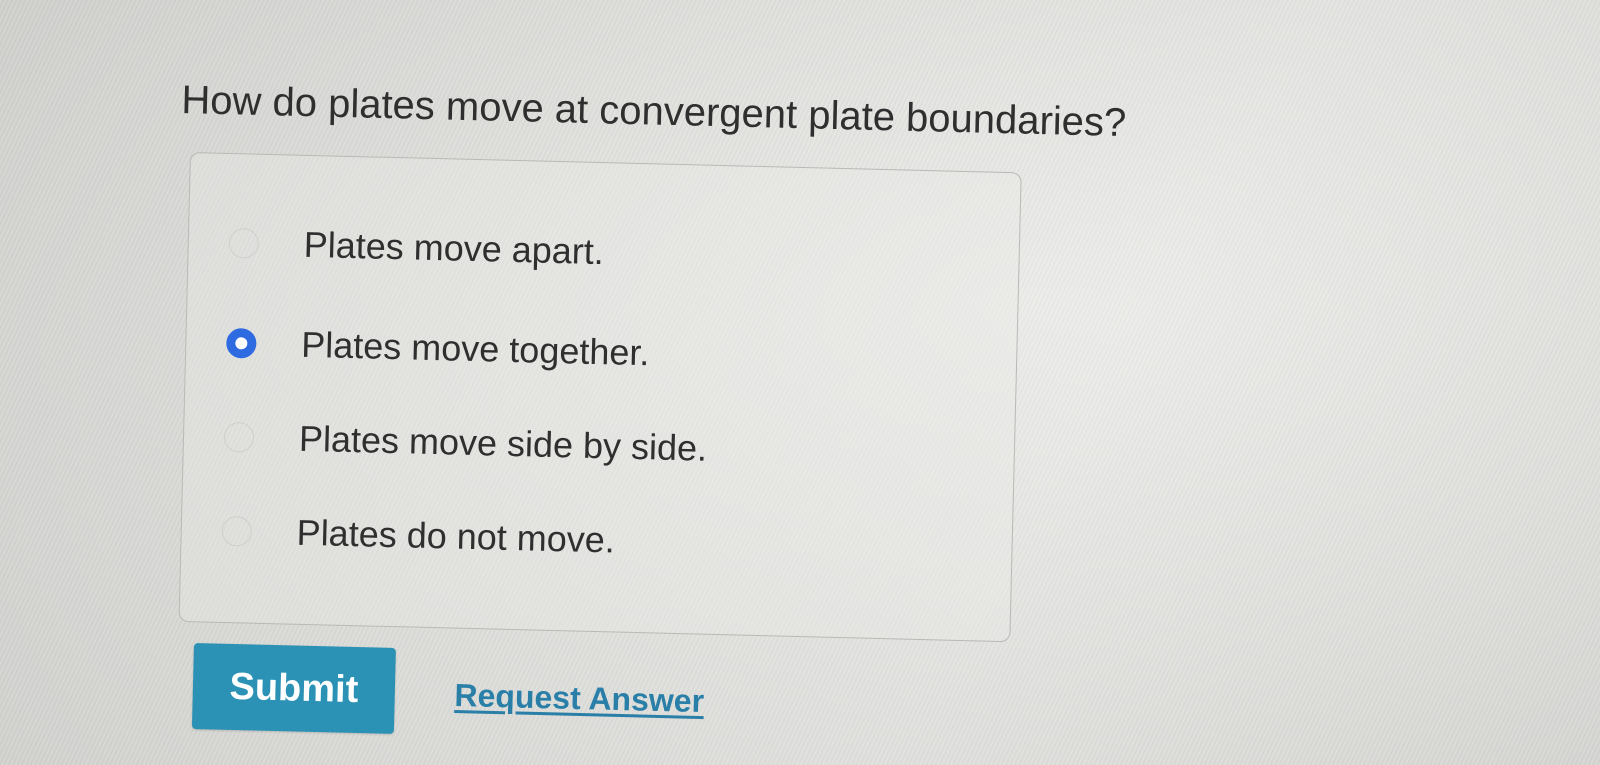  I want to click on radio-button-together-selected, so click(241, 343).